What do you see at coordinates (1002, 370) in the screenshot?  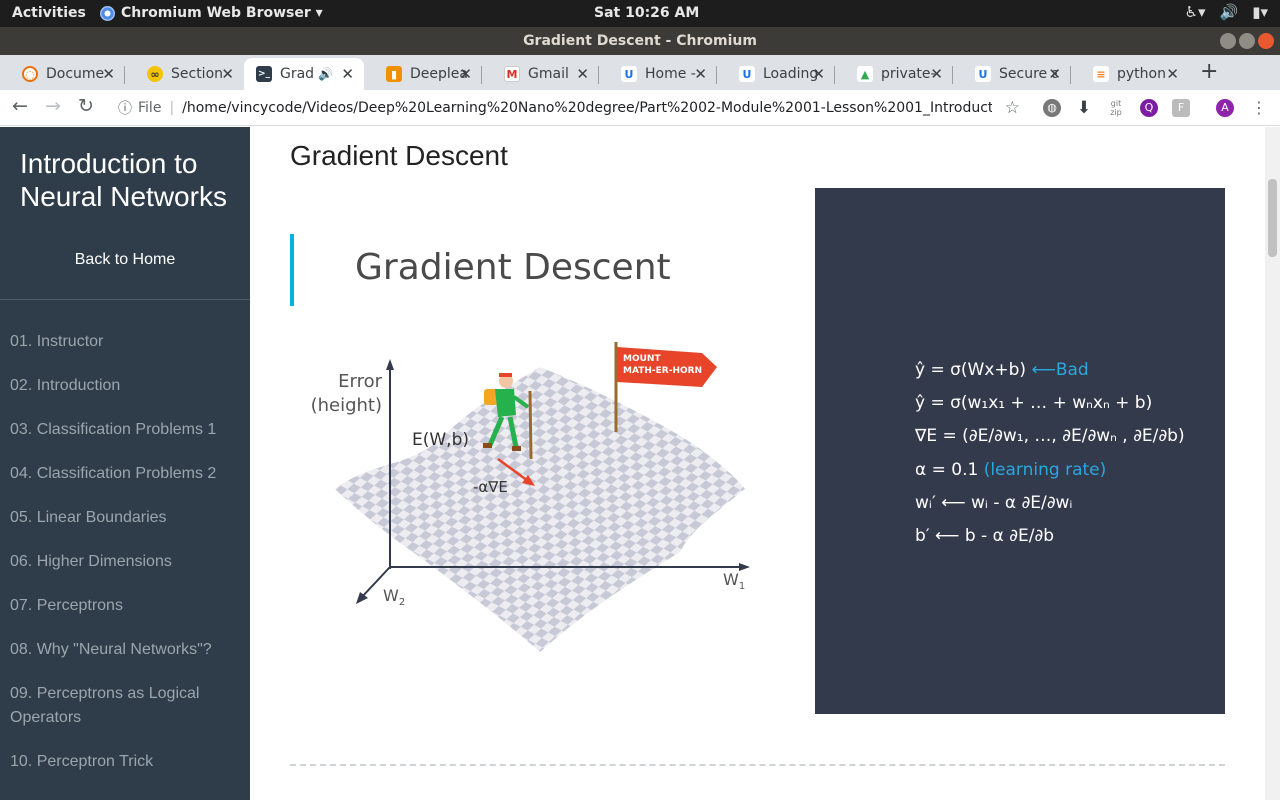 I see `equation-prediction: ŷ = σ(Wx+b) ⟵Bad` at bounding box center [1002, 370].